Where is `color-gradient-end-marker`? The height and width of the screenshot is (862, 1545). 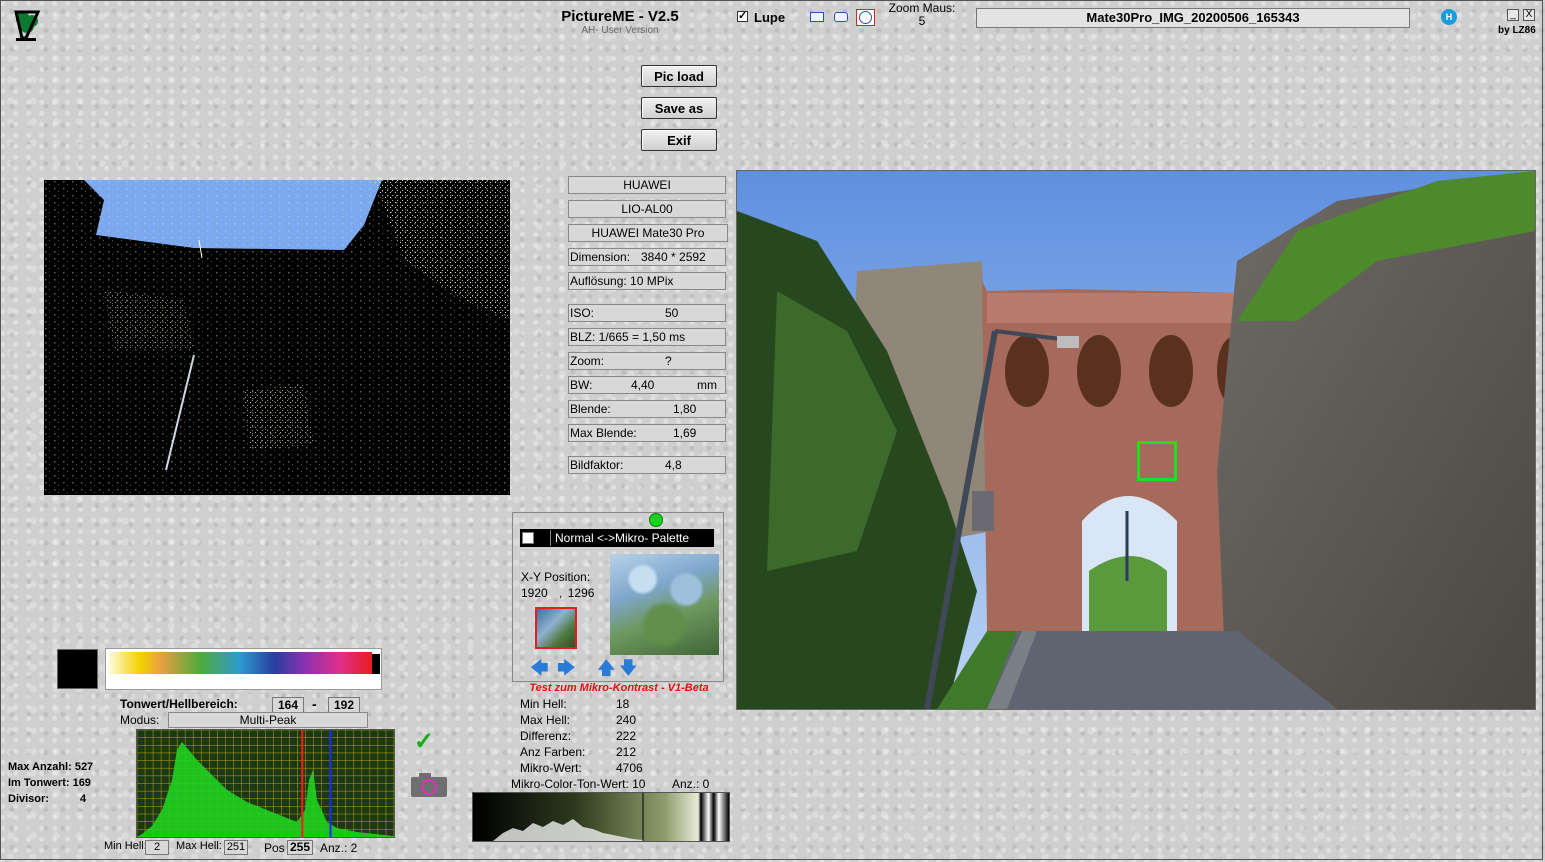 color-gradient-end-marker is located at coordinates (376, 664).